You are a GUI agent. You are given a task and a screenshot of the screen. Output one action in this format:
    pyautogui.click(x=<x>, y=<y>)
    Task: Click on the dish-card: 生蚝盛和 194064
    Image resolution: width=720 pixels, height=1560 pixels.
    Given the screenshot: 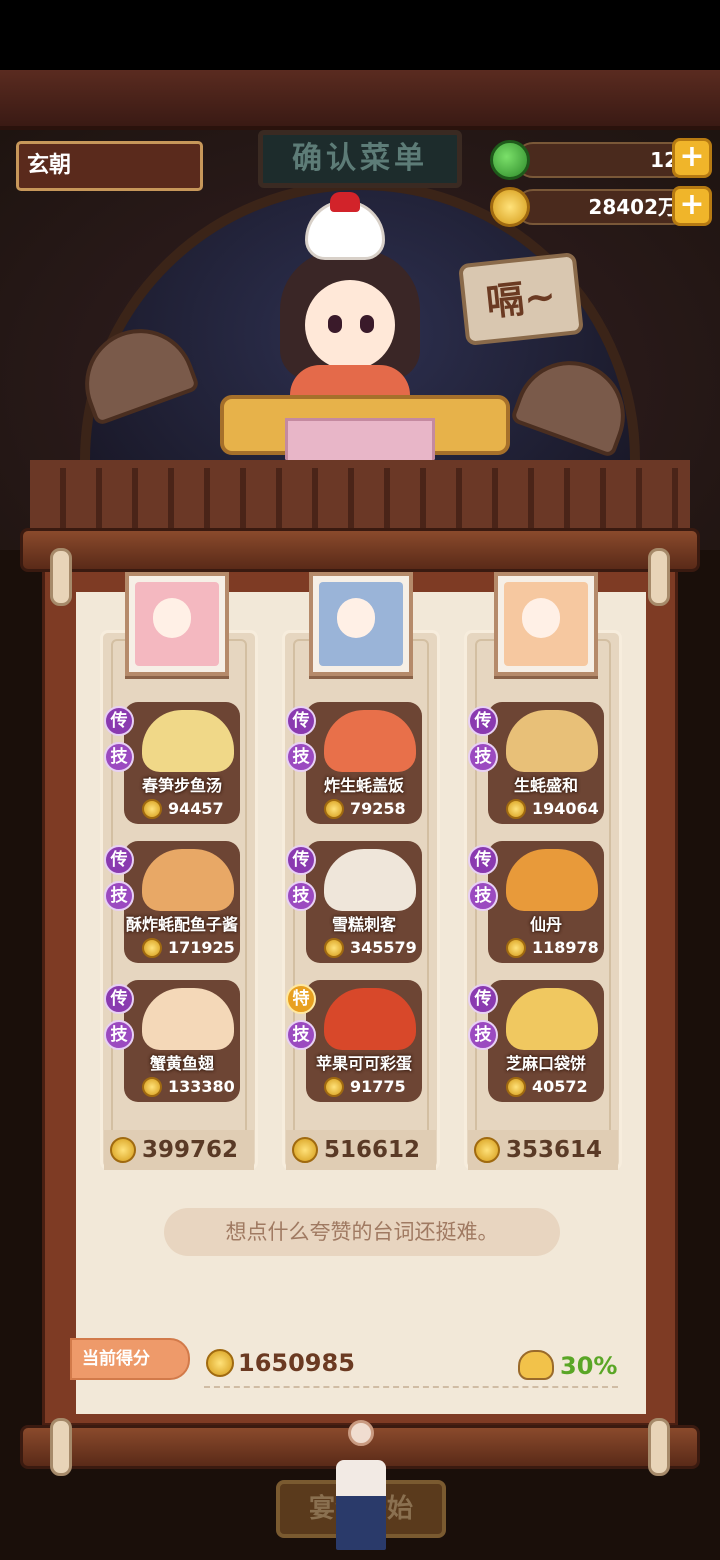 What is the action you would take?
    pyautogui.click(x=546, y=763)
    